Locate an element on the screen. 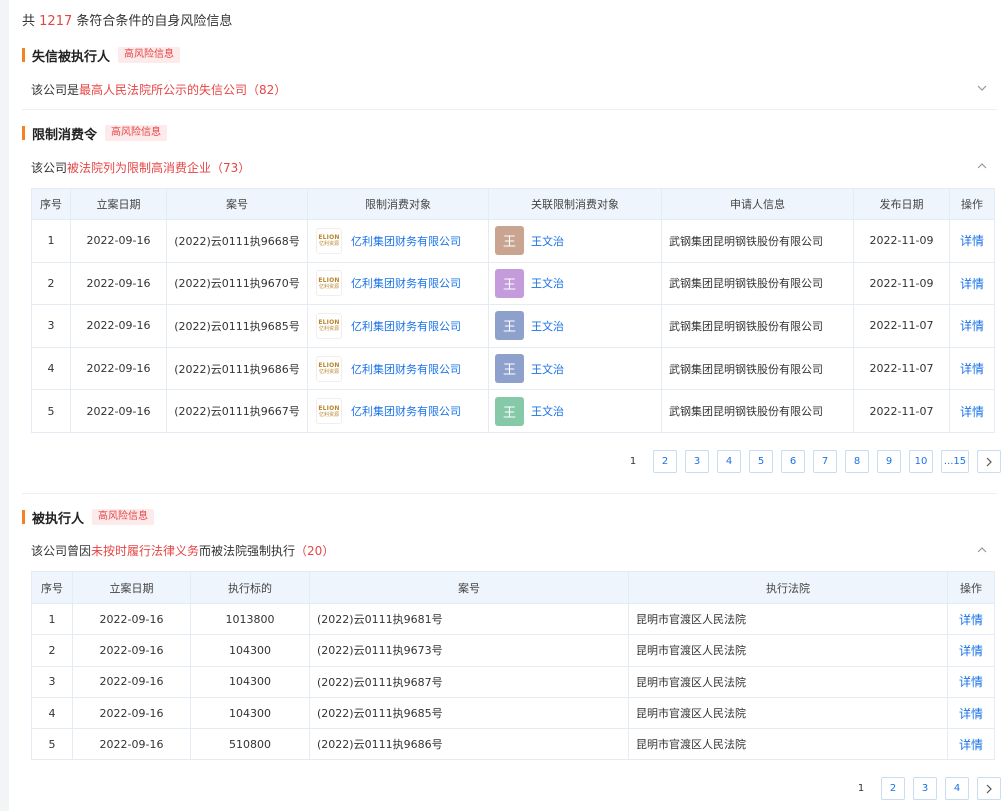  table-header-row: 序号 立案日期 执行标的 案号 执行法院 操作 is located at coordinates (513, 587).